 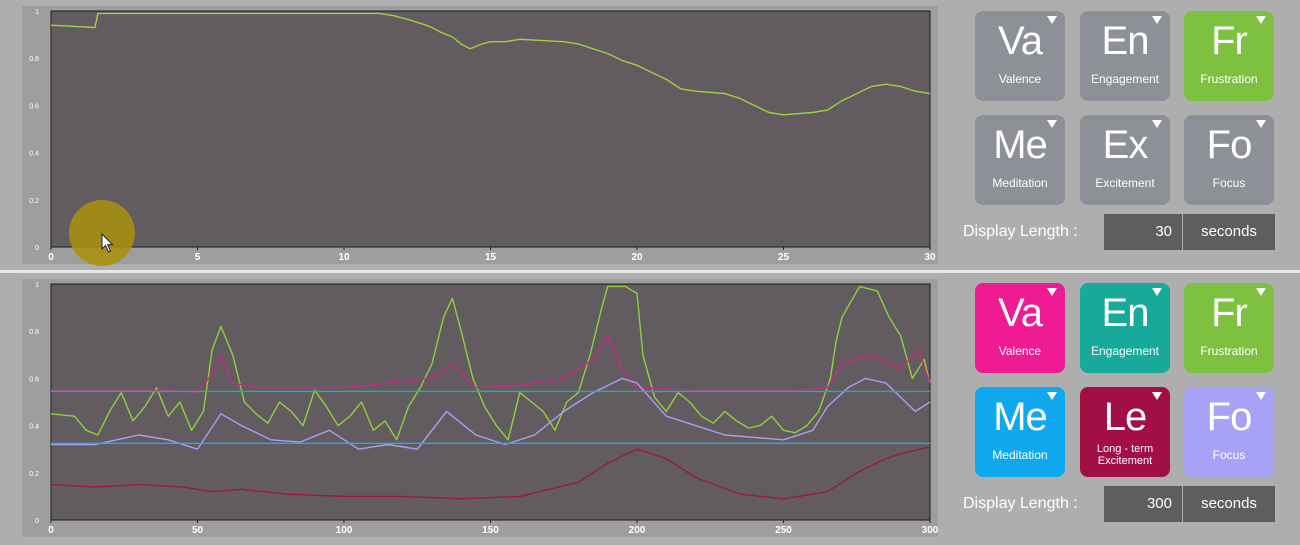 I want to click on tile-excitement-top: Ex Excitement, so click(x=1125, y=160).